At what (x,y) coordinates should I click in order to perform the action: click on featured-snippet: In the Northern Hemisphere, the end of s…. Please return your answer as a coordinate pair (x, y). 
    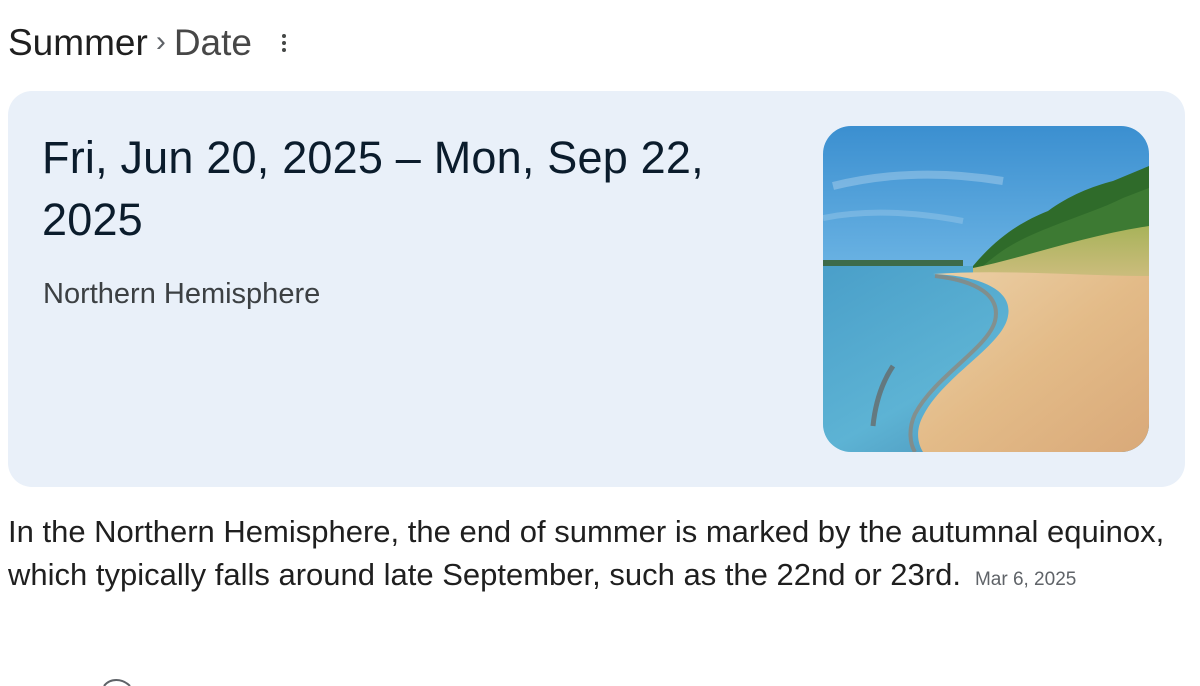
    Looking at the image, I should click on (598, 555).